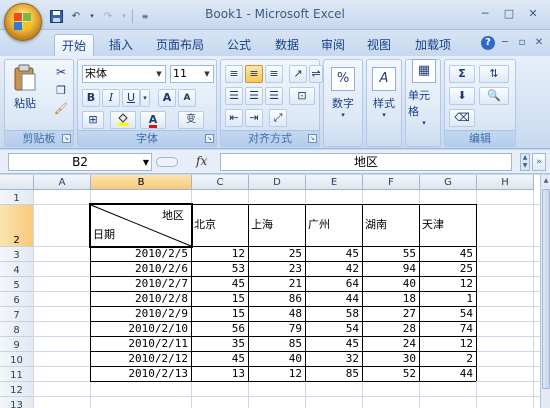 The image size is (550, 408). Describe the element at coordinates (316, 74) in the screenshot. I see `wrap-text-button: ⇌` at that location.